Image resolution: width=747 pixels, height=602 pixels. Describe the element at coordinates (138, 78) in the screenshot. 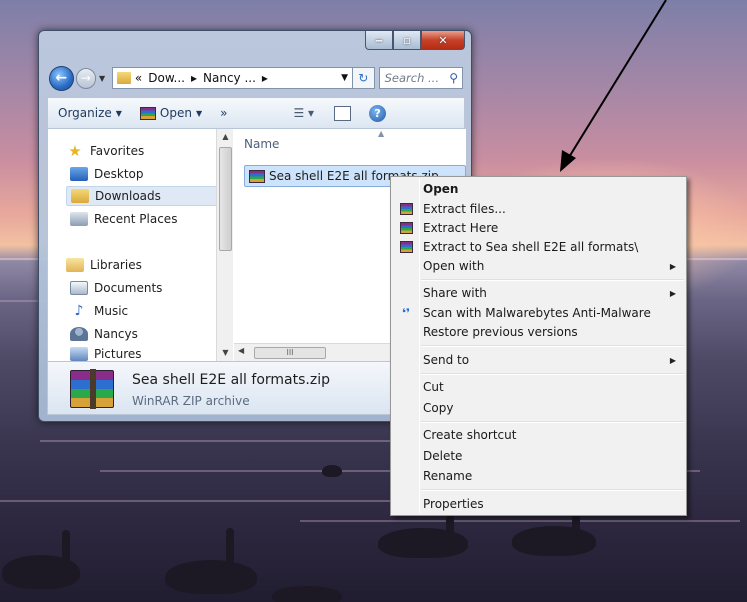

I see `breadcrumb-overflow: «` at that location.